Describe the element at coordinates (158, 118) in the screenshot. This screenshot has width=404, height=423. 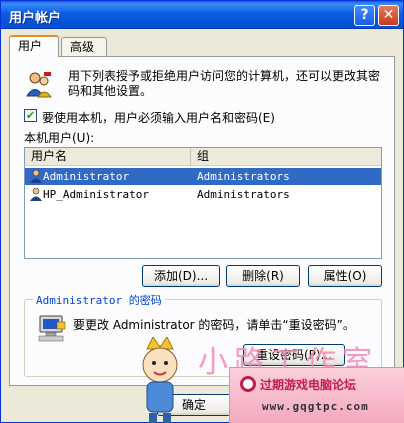
I see `require-login-label: 要使用本机，用户必须输入用户名和密码(E)` at that location.